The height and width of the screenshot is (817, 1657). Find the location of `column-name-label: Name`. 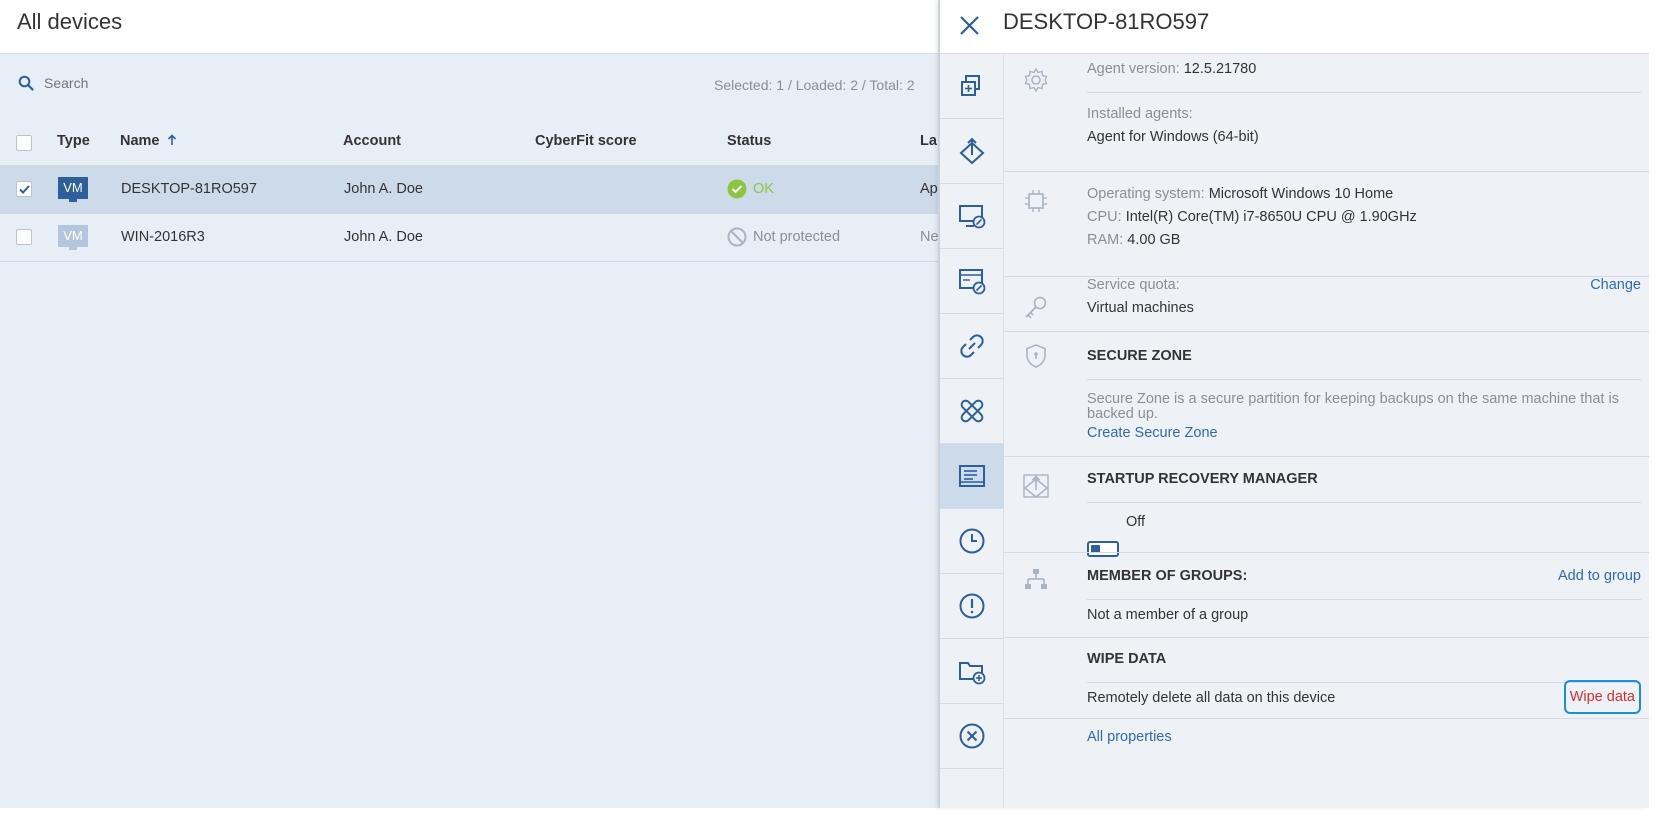

column-name-label: Name is located at coordinates (140, 141).